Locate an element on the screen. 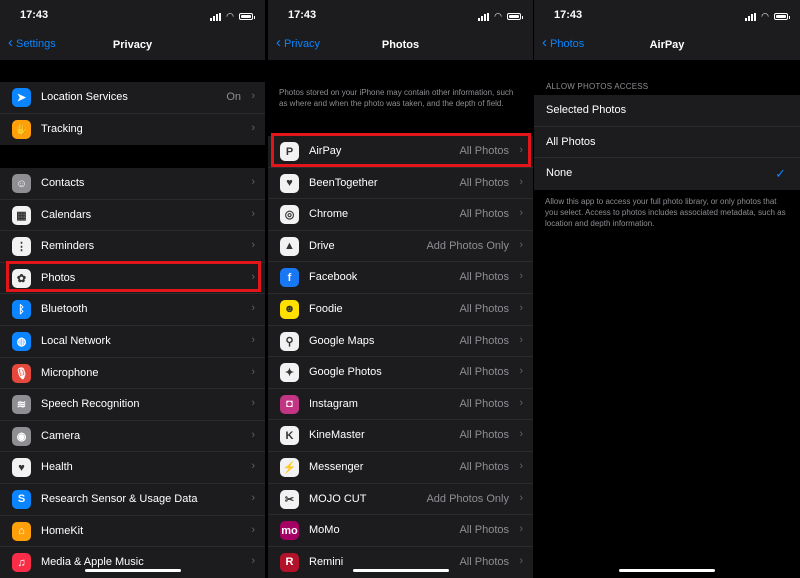 The height and width of the screenshot is (578, 800). foodie-icon: ☻ is located at coordinates (289, 309).